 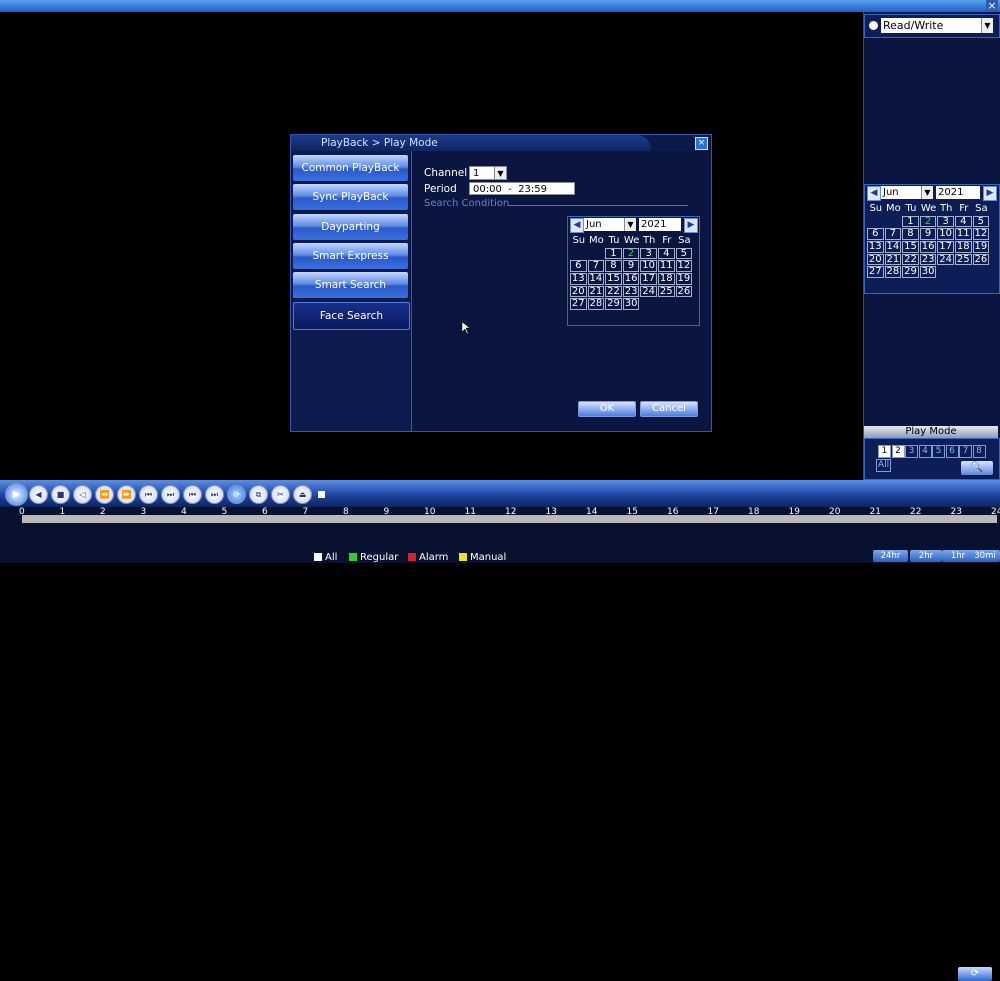 What do you see at coordinates (607, 409) in the screenshot?
I see `ok-button: OK` at bounding box center [607, 409].